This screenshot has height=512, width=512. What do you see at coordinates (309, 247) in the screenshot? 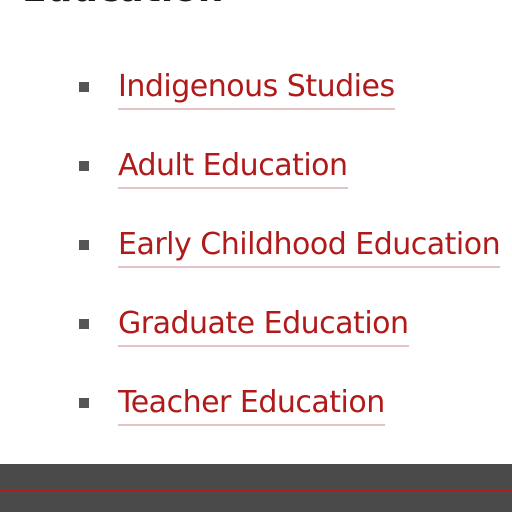
I see `link-early-childhood-education: Early Childhood Education` at bounding box center [309, 247].